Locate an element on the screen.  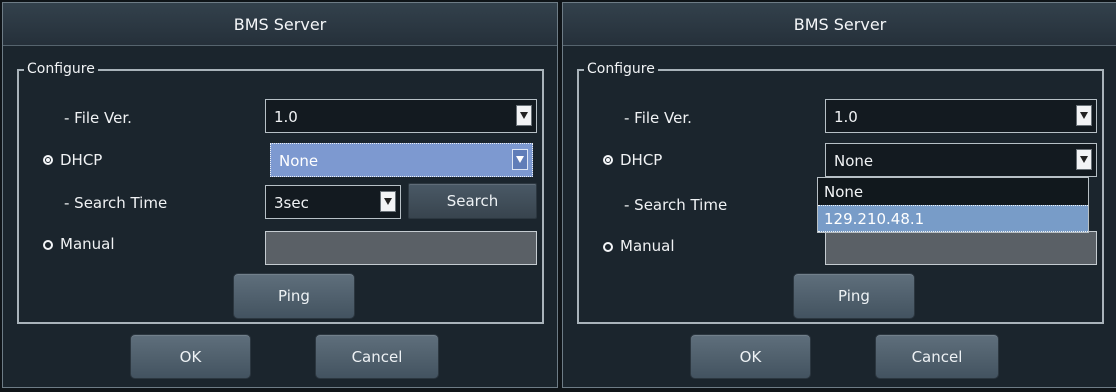
dhcp-dropdown-list: None 129.210.48.1 is located at coordinates (953, 205).